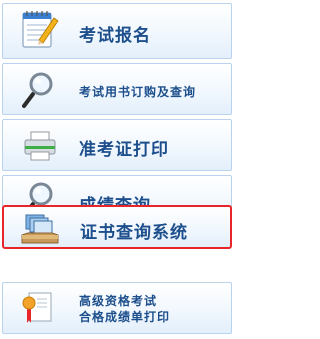  Describe the element at coordinates (38, 311) in the screenshot. I see `certificate-ribbon-icon` at that location.